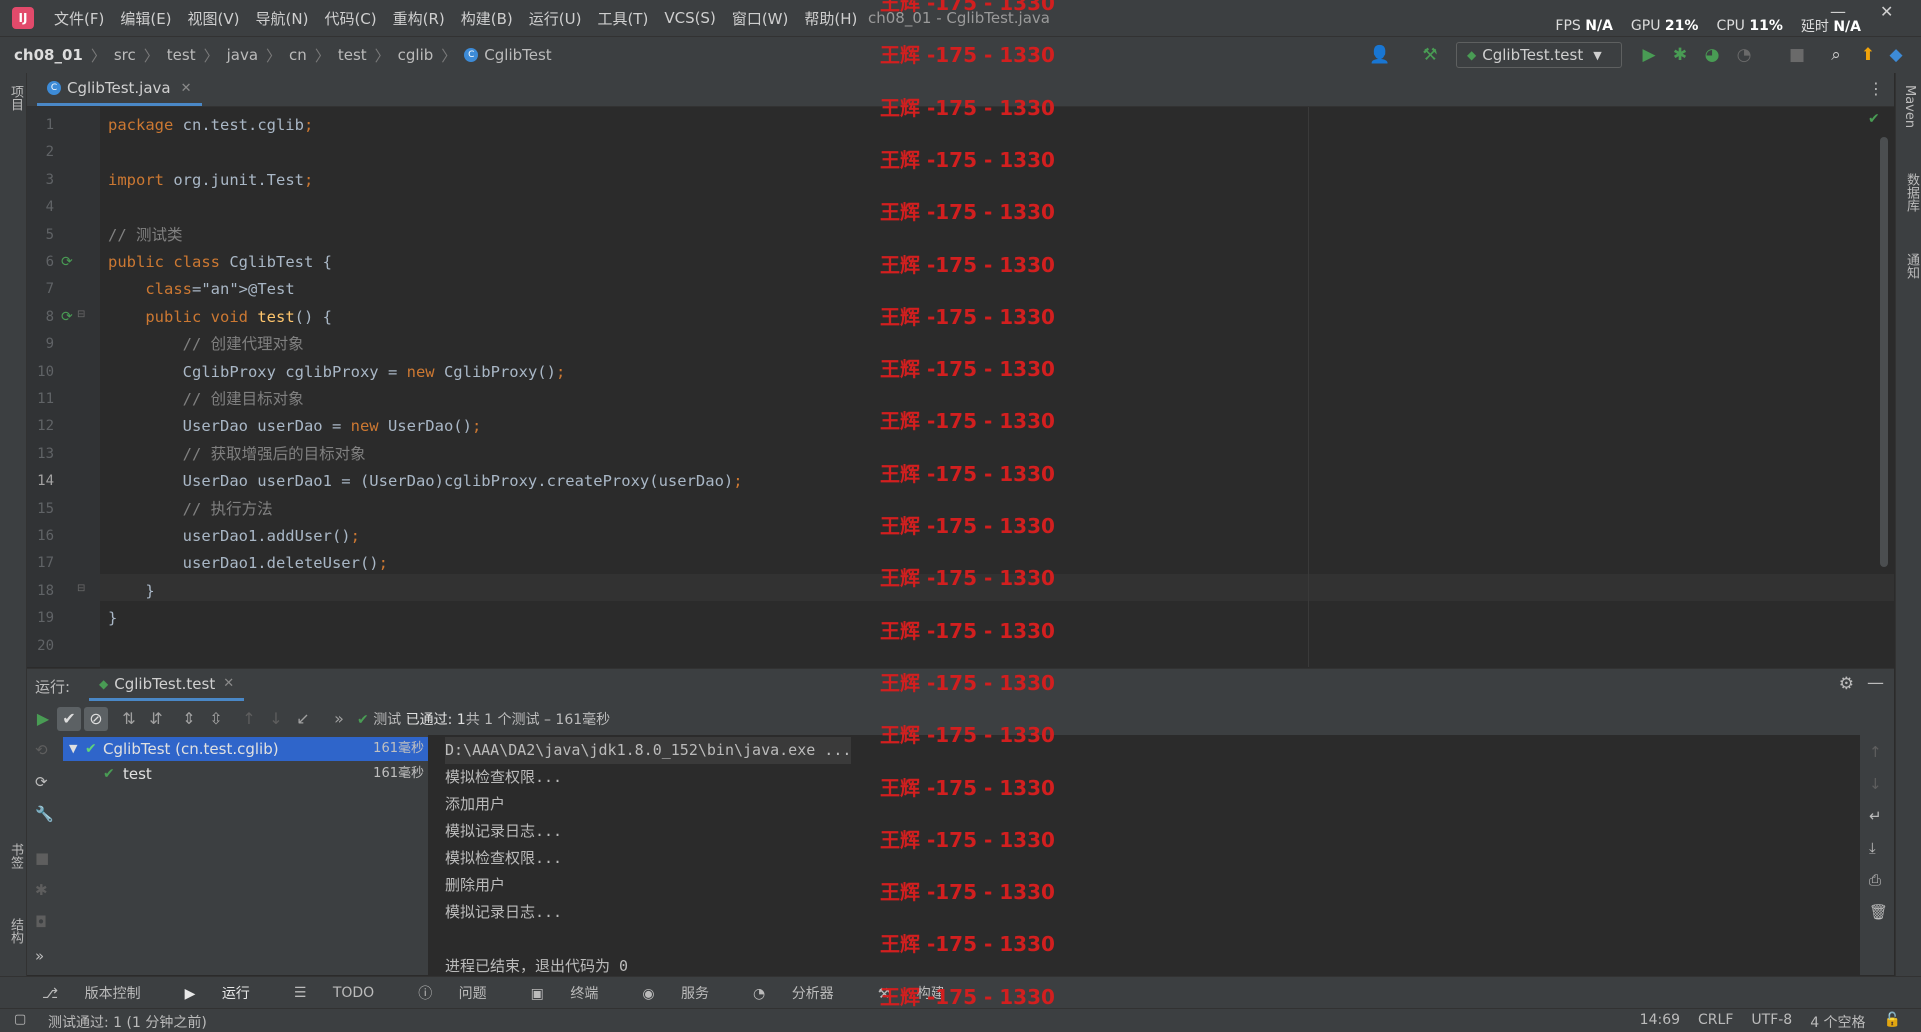 This screenshot has height=1032, width=1921. What do you see at coordinates (282, 18) in the screenshot?
I see `menu-navigate: 导航(N)` at bounding box center [282, 18].